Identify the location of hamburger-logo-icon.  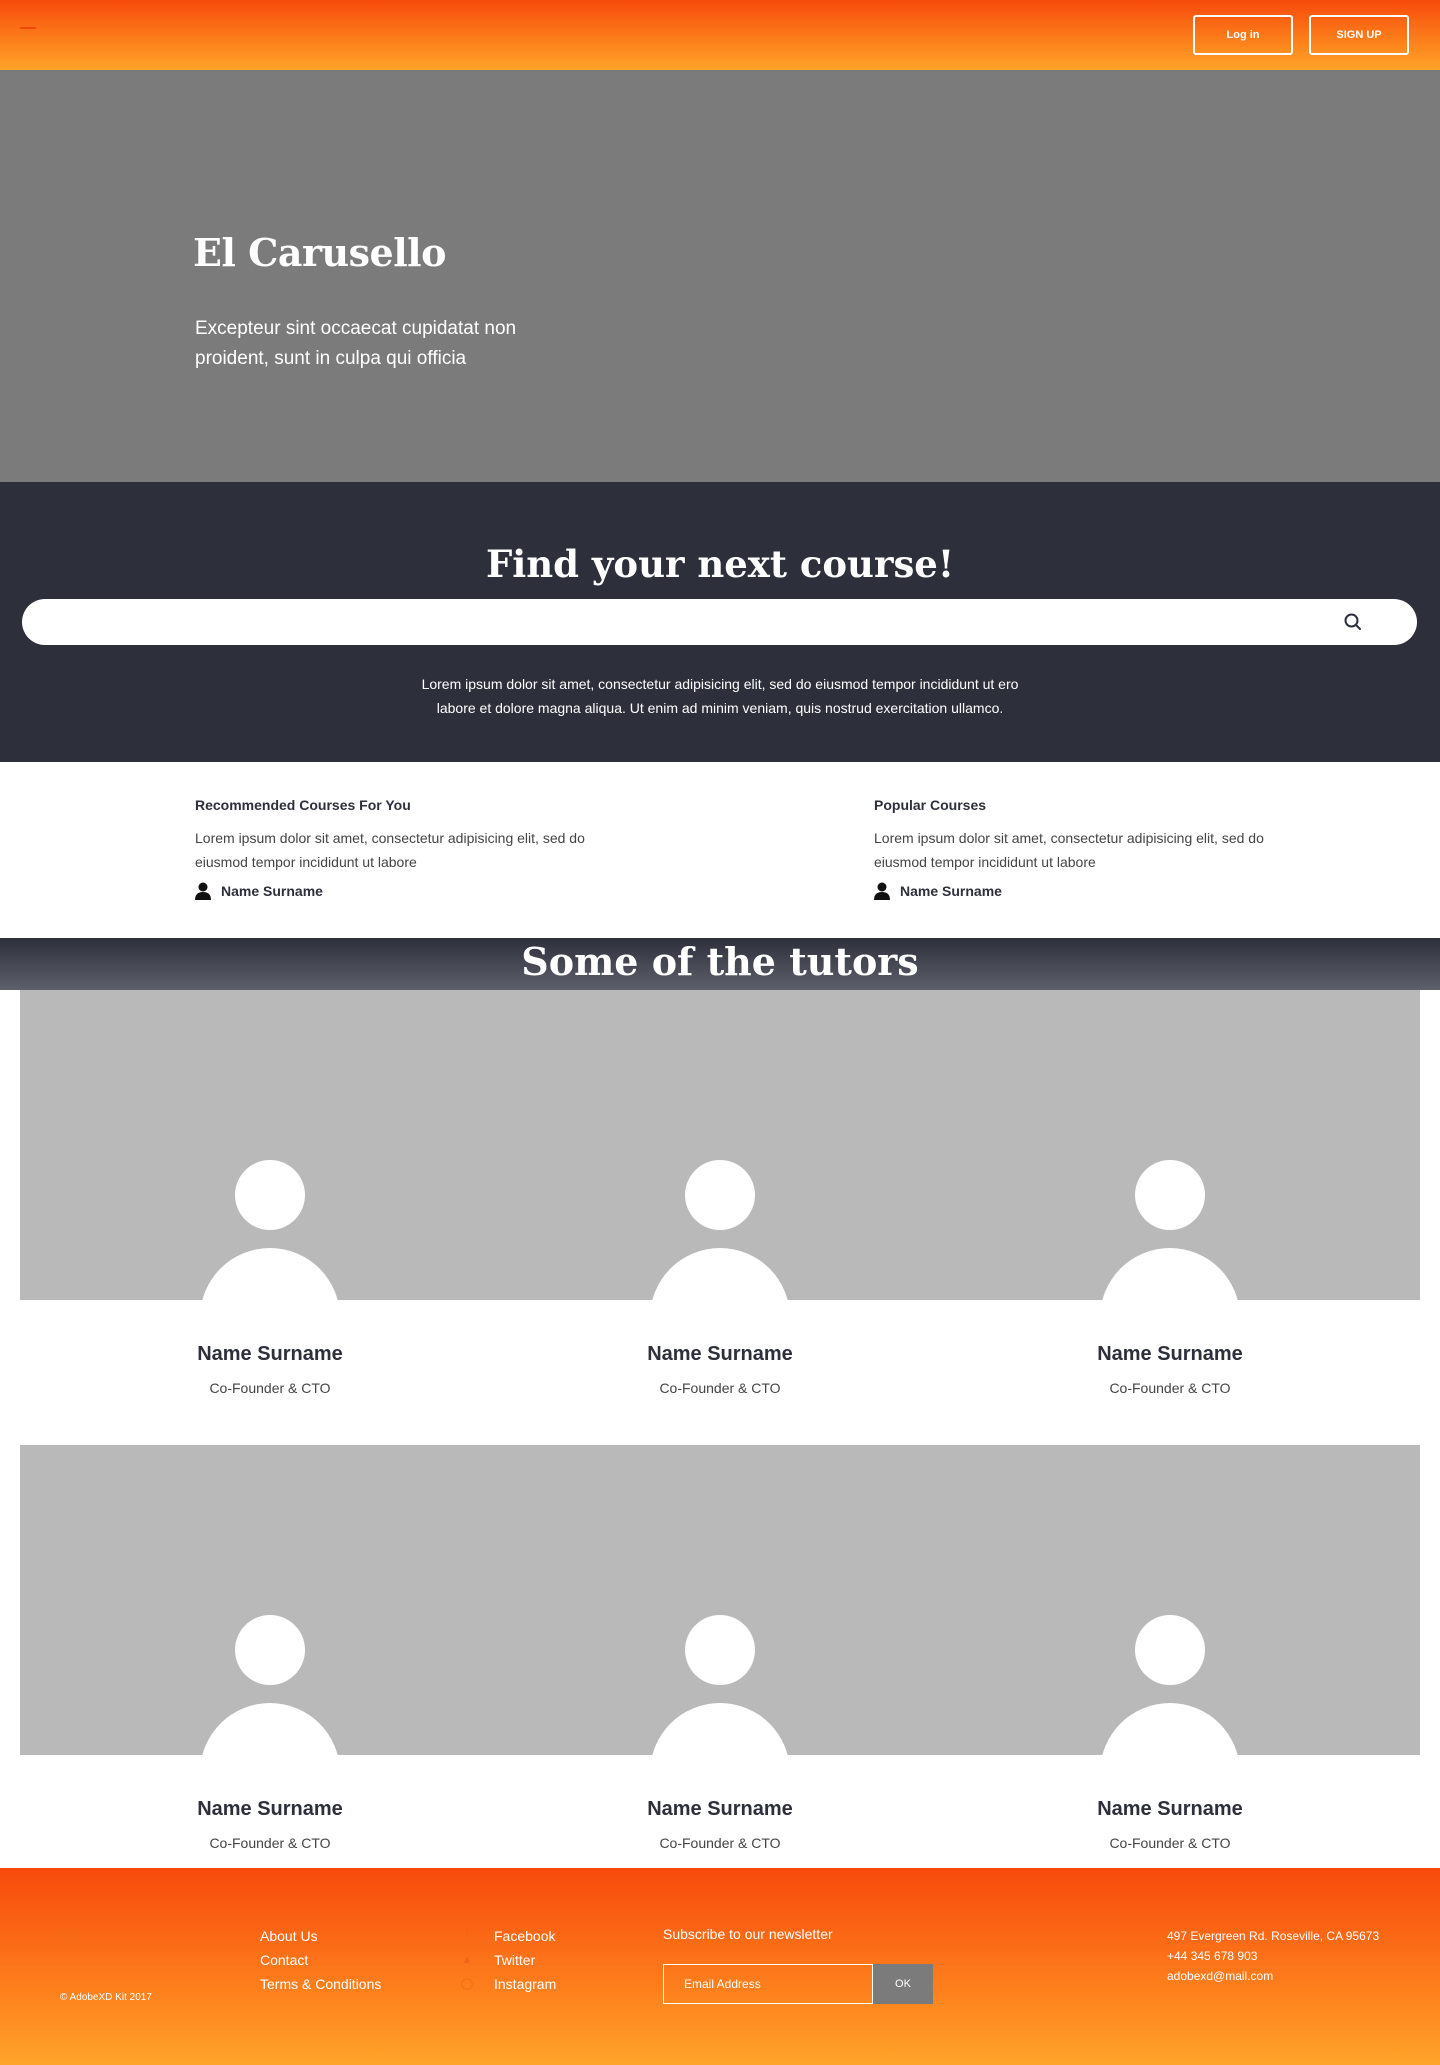
(28, 34).